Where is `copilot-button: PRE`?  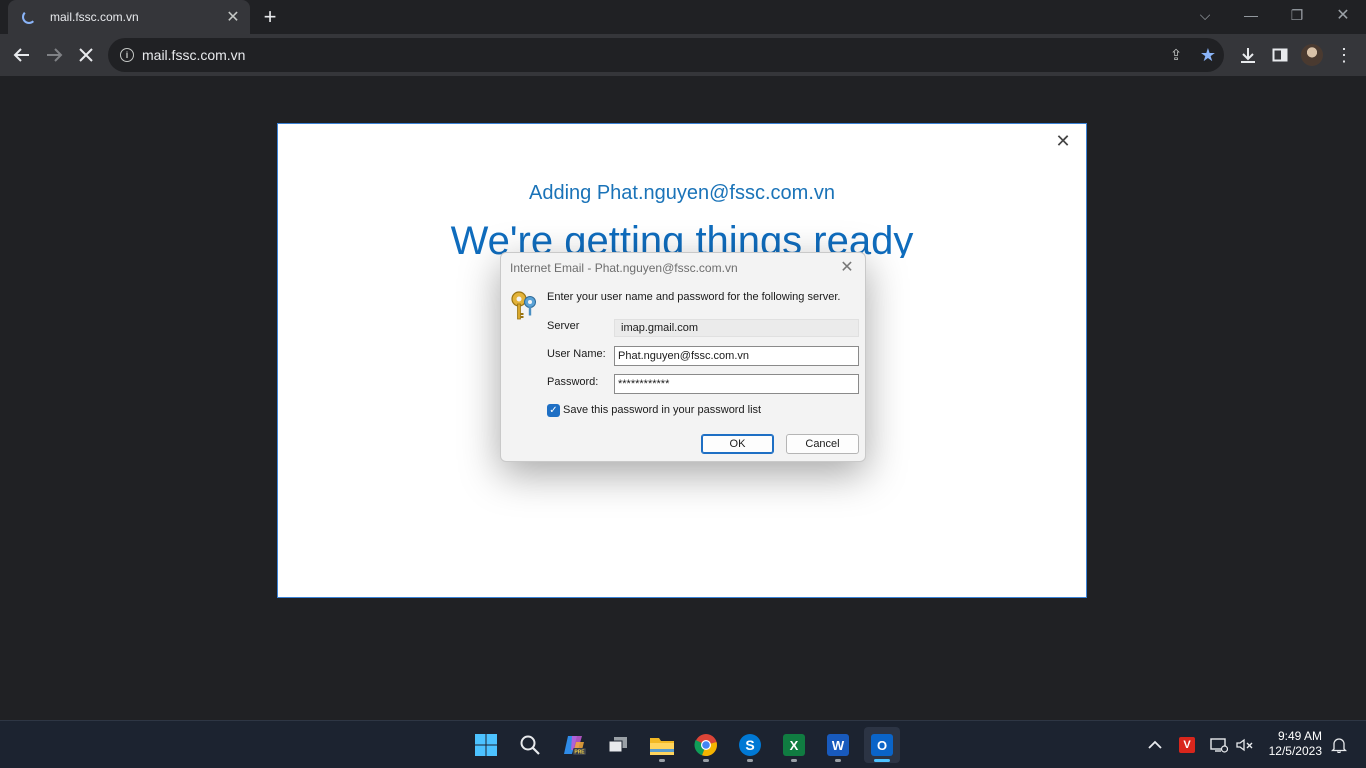 copilot-button: PRE is located at coordinates (574, 745).